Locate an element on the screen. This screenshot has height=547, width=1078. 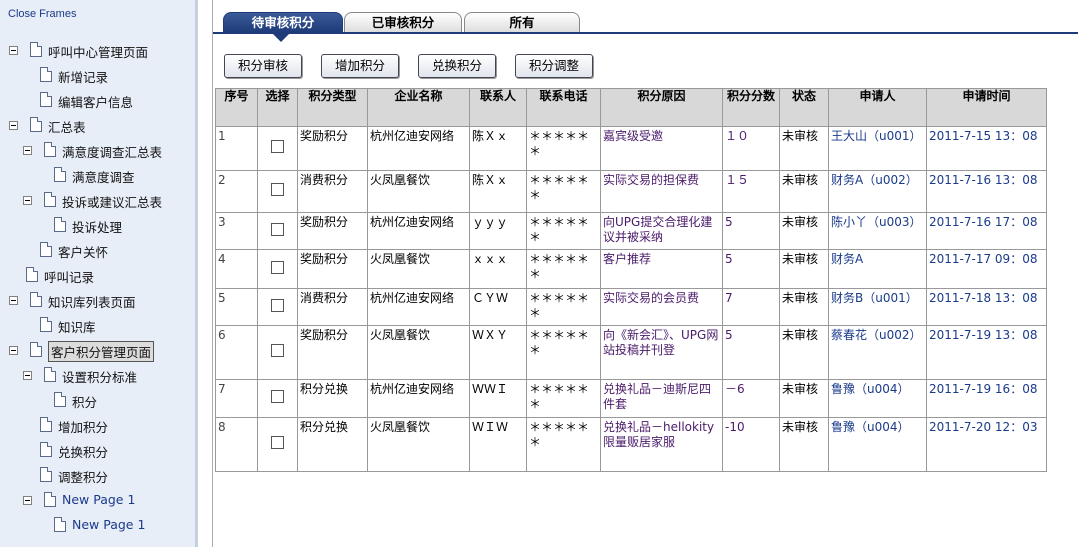
row-index: 6 is located at coordinates (236, 352).